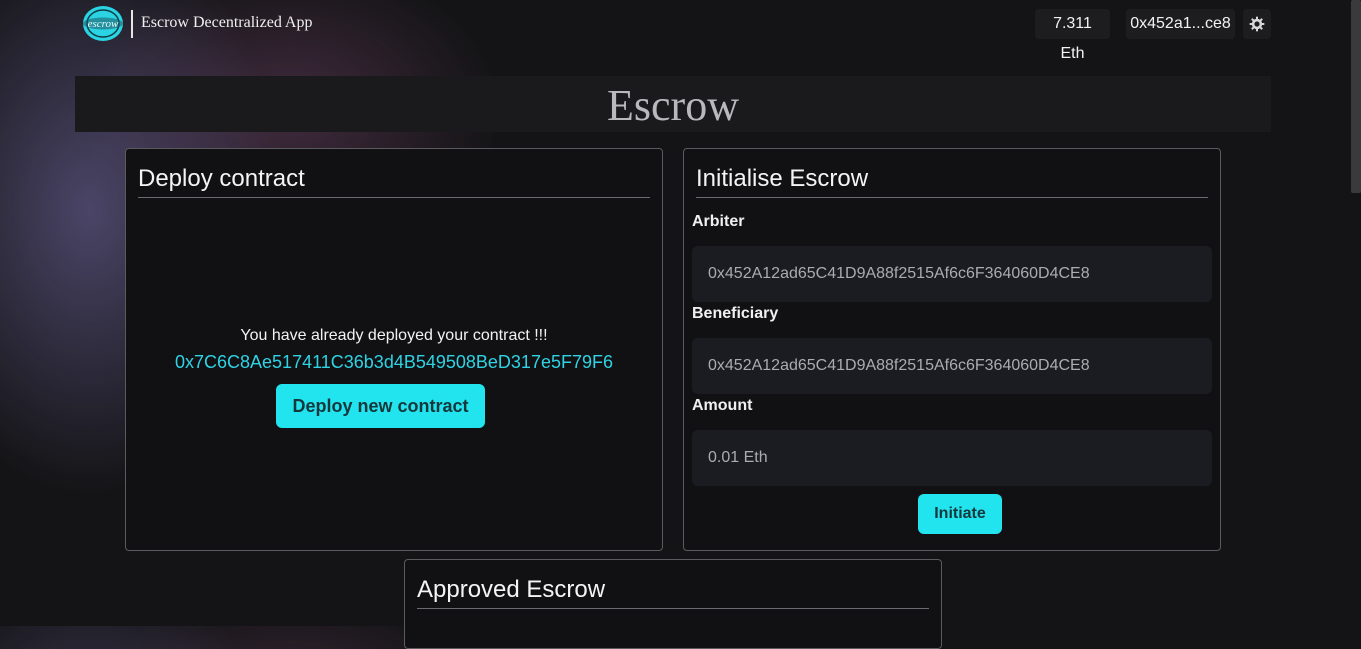 This screenshot has width=1361, height=649. What do you see at coordinates (782, 178) in the screenshot?
I see `card-title: Initialise Escrow` at bounding box center [782, 178].